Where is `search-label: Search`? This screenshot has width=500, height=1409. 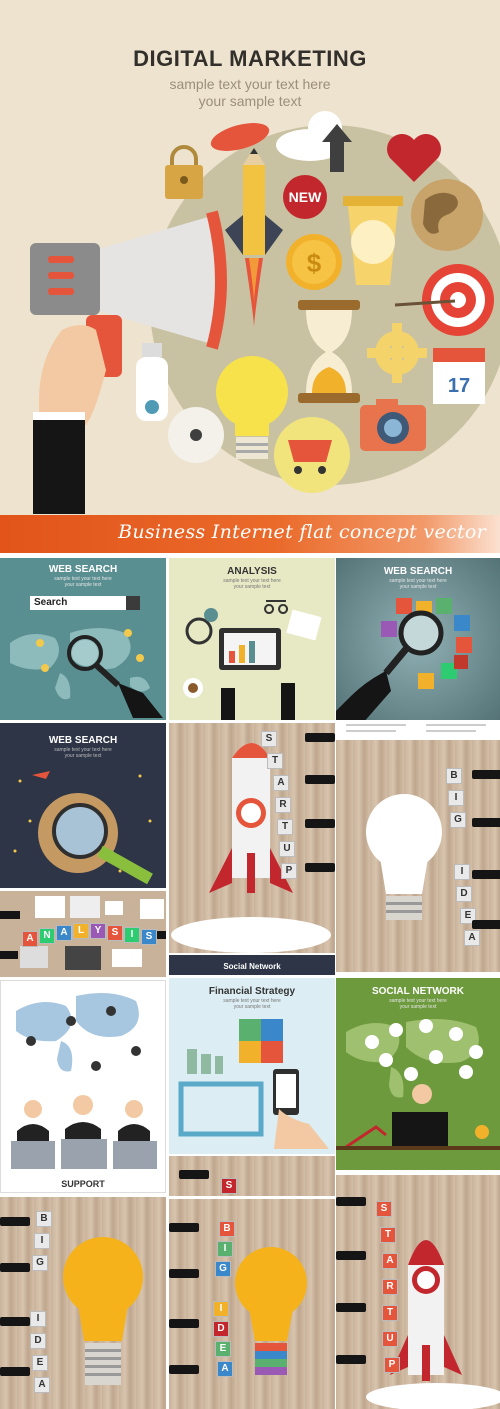 search-label: Search is located at coordinates (51, 602).